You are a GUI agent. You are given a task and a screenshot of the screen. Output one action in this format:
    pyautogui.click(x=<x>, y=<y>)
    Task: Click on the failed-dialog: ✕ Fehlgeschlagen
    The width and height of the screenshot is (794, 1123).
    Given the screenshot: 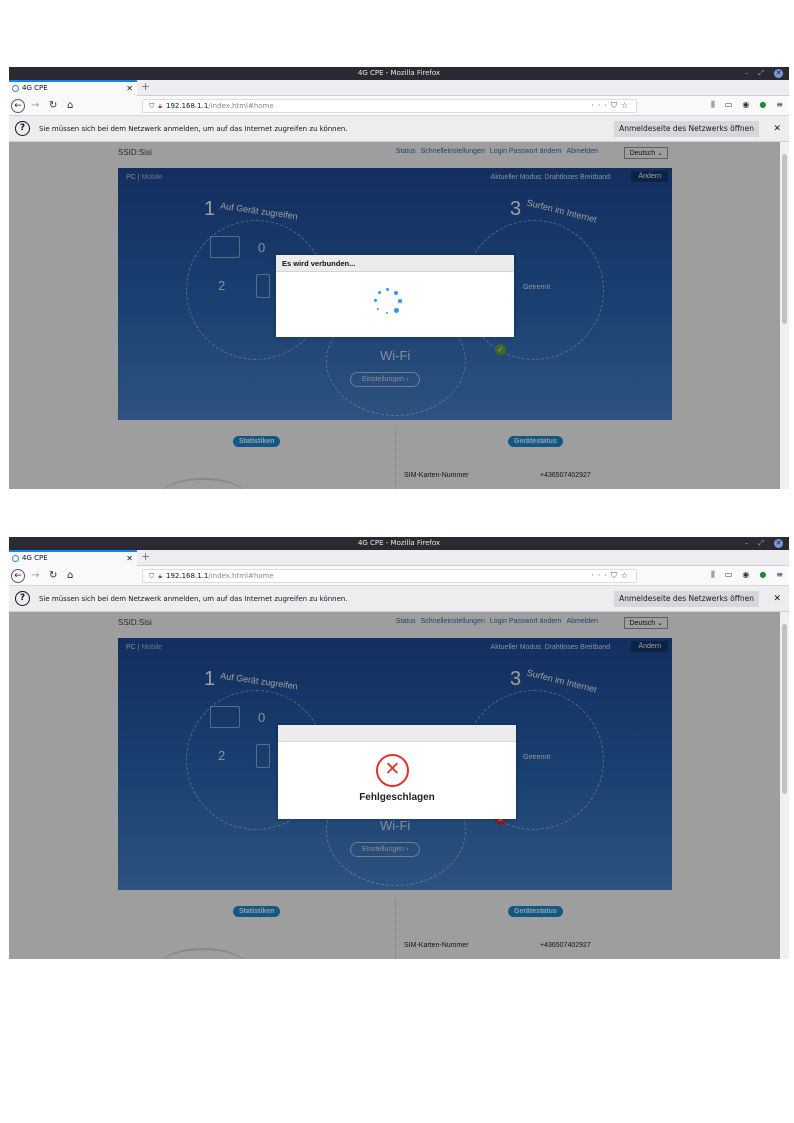 What is the action you would take?
    pyautogui.click(x=397, y=772)
    